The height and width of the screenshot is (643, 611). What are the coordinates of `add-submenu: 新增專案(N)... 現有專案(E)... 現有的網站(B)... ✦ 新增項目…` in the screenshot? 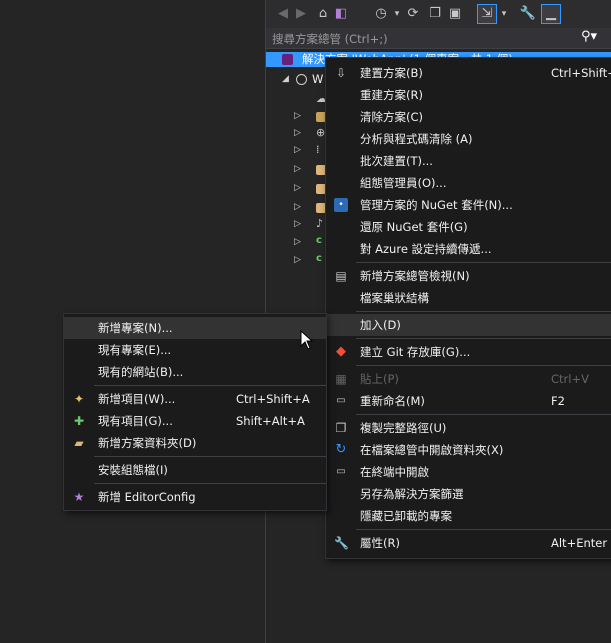 It's located at (195, 412).